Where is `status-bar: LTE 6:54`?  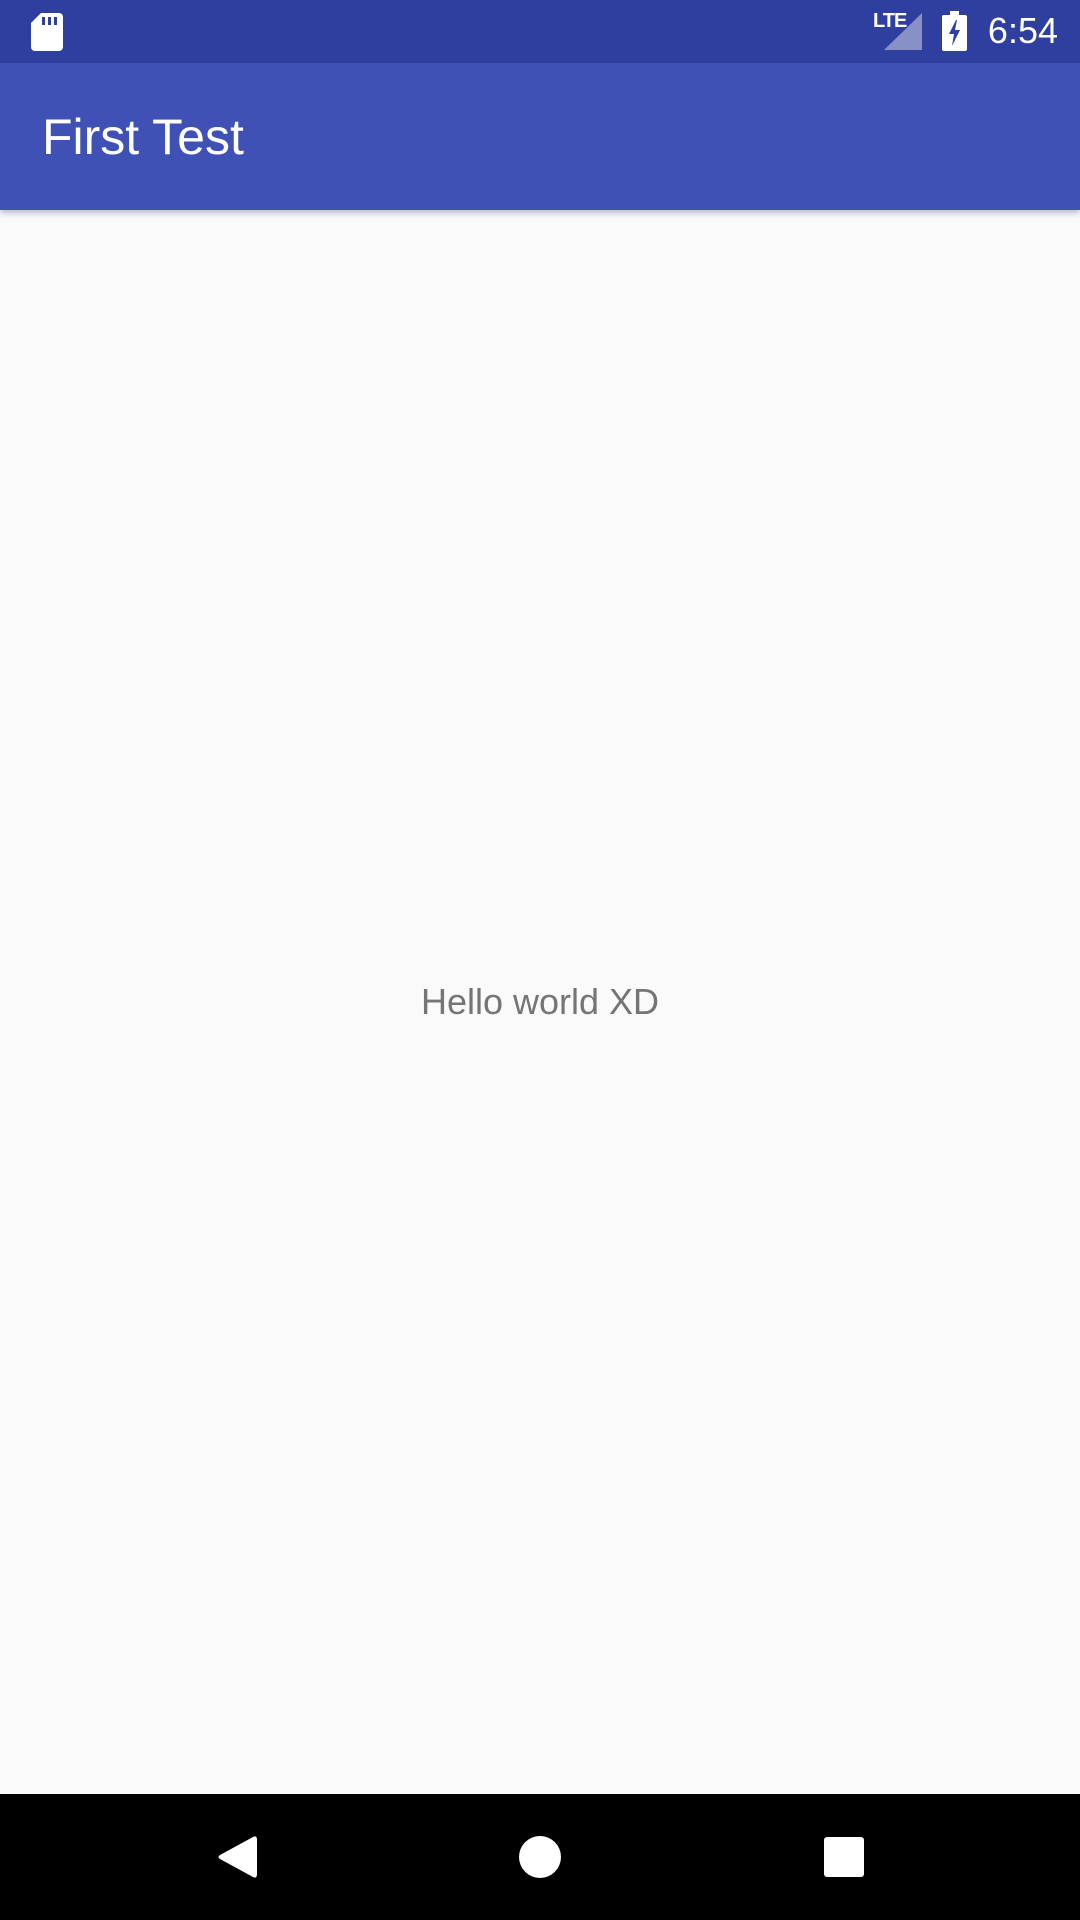
status-bar: LTE 6:54 is located at coordinates (540, 31).